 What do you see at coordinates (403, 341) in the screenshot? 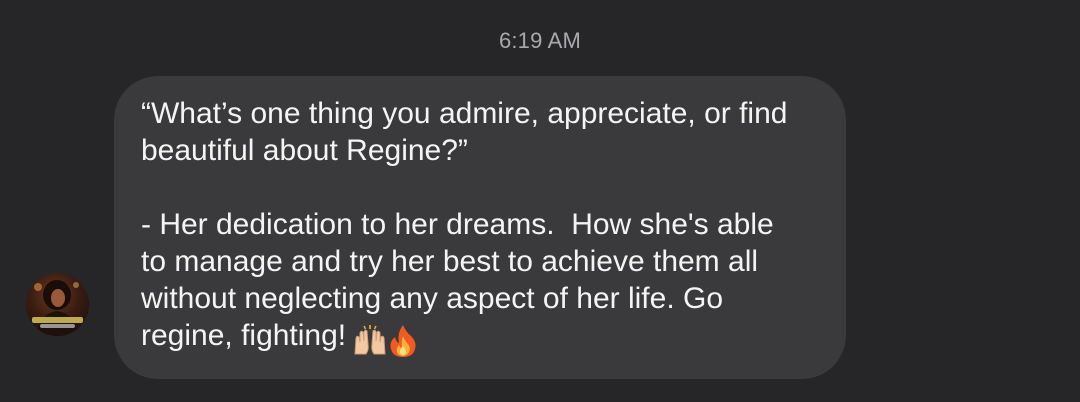
I see `fire-emoji-icon` at bounding box center [403, 341].